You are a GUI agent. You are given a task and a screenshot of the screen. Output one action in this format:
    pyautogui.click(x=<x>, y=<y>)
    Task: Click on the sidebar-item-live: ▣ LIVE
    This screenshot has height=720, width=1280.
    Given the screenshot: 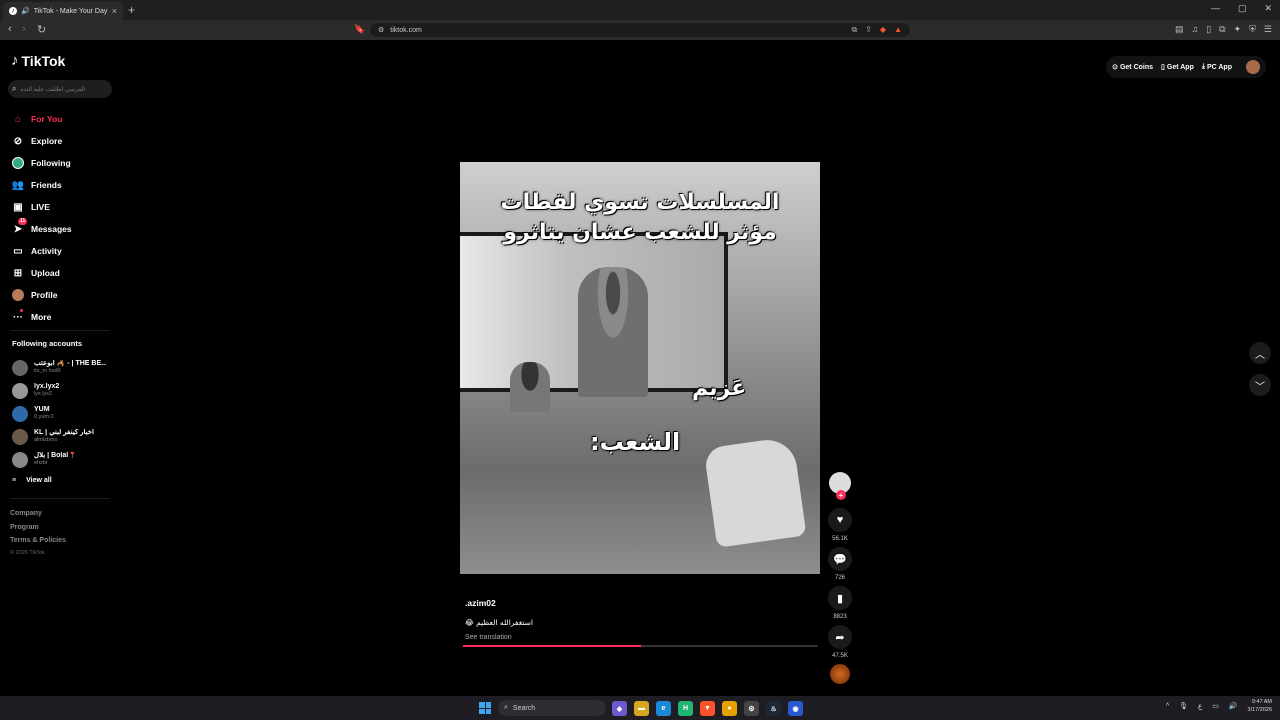 What is the action you would take?
    pyautogui.click(x=62, y=207)
    